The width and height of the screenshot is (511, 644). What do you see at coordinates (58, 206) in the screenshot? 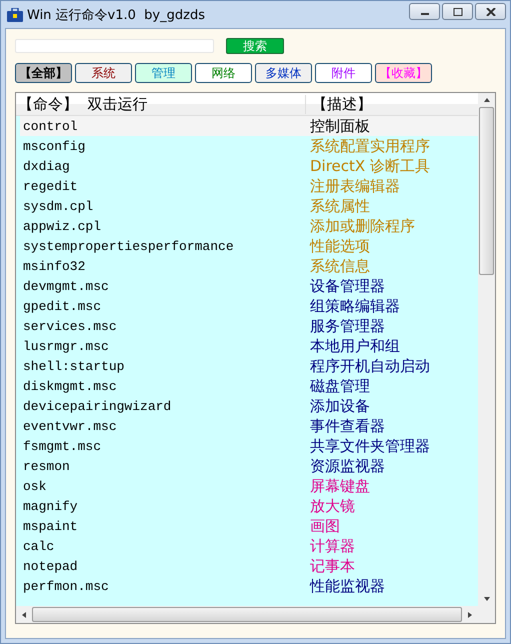
I see `command-cell-text: sysdm.cpl` at bounding box center [58, 206].